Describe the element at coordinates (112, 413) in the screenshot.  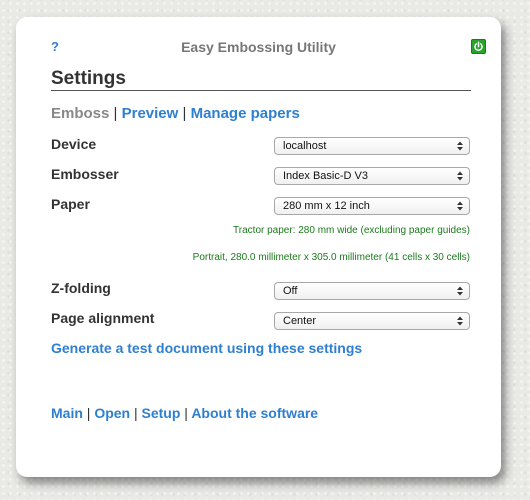
I see `footer-link-open: Open` at that location.